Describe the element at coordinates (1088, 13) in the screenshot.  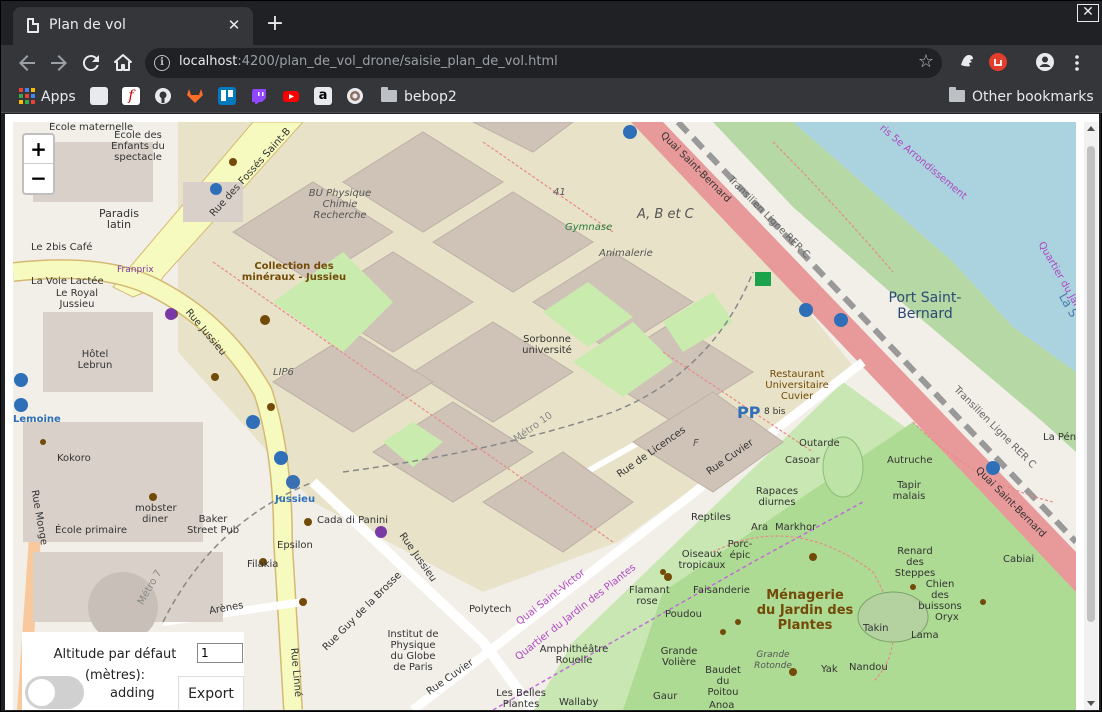
I see `window-close-button: ✕` at that location.